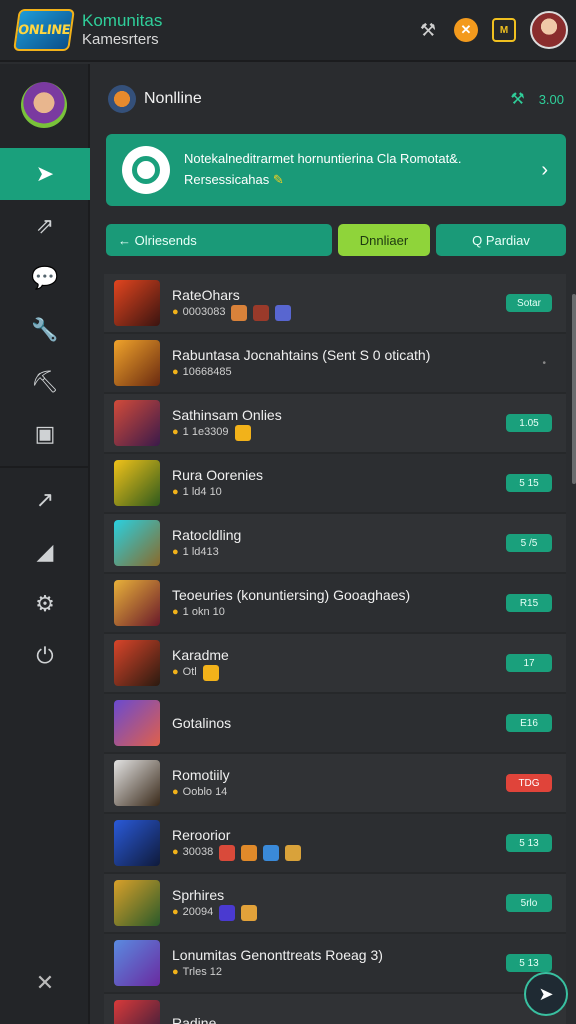  I want to click on status-badge: 5 15, so click(529, 483).